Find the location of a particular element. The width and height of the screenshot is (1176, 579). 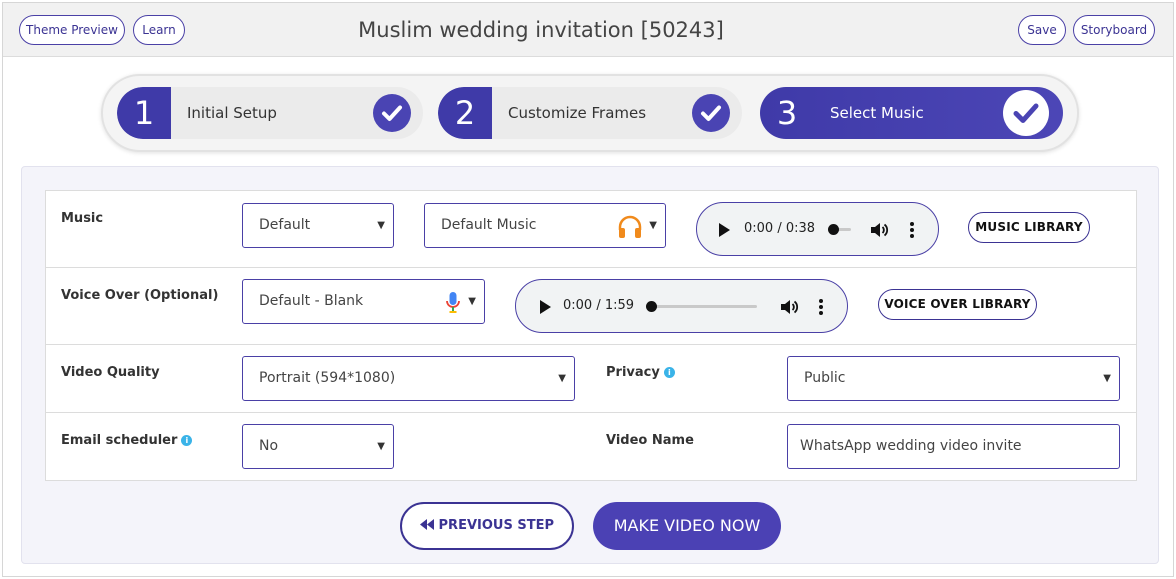

headphones-icon is located at coordinates (630, 226).